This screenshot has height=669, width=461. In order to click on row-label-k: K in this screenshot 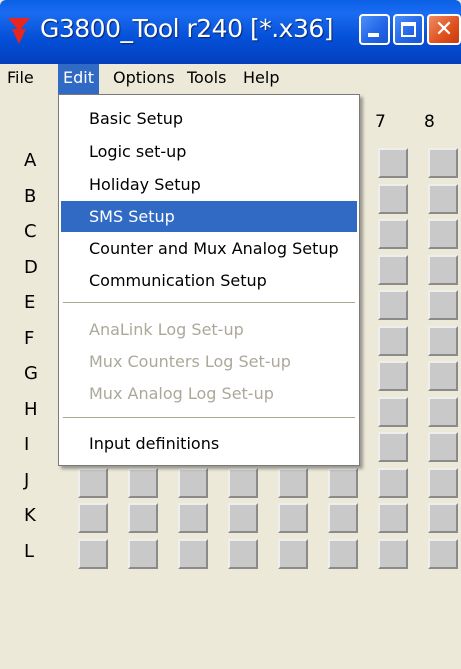, I will do `click(30, 515)`.